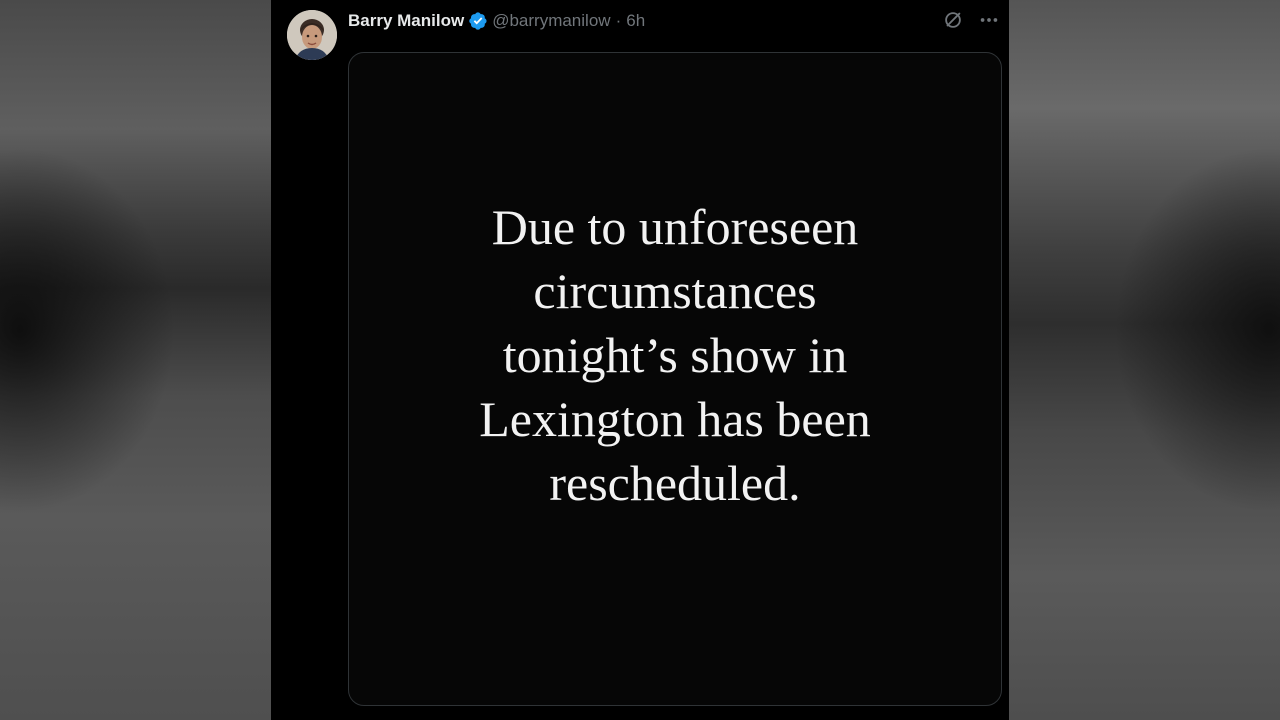 The width and height of the screenshot is (1280, 720). Describe the element at coordinates (551, 21) in the screenshot. I see `author-handle: @barrymanilow` at that location.